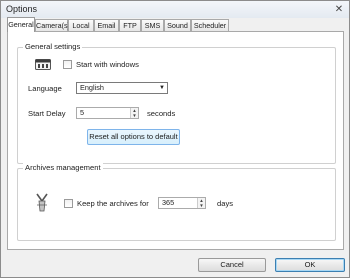 The image size is (350, 278). I want to click on start-delay-value: 5, so click(82, 112).